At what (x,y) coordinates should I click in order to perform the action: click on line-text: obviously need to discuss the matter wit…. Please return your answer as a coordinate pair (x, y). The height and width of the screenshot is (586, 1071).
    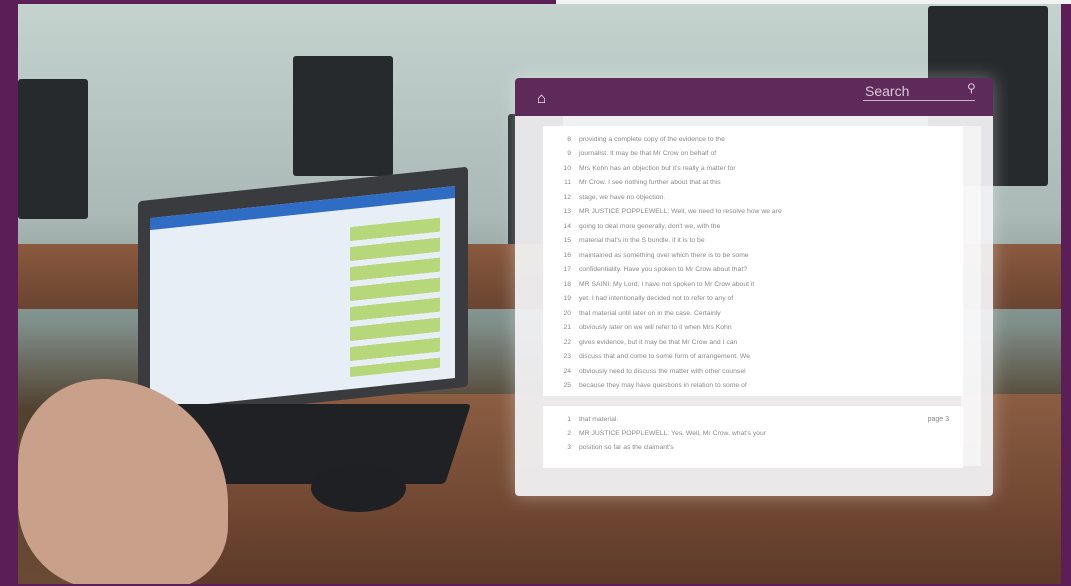
    Looking at the image, I should click on (662, 371).